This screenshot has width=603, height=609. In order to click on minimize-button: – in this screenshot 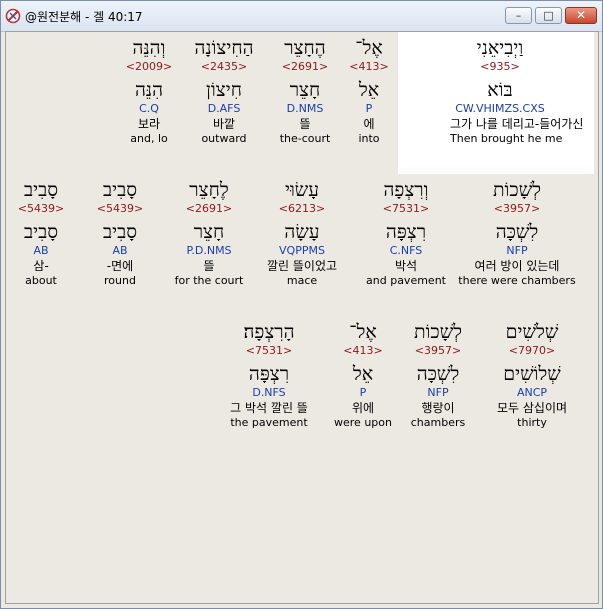, I will do `click(518, 15)`.